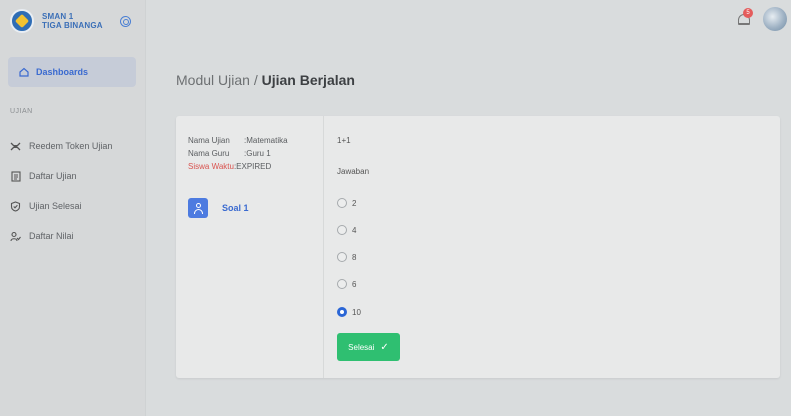  What do you see at coordinates (51, 236) in the screenshot?
I see `sidebar-item-label: Daftar Nilai` at bounding box center [51, 236].